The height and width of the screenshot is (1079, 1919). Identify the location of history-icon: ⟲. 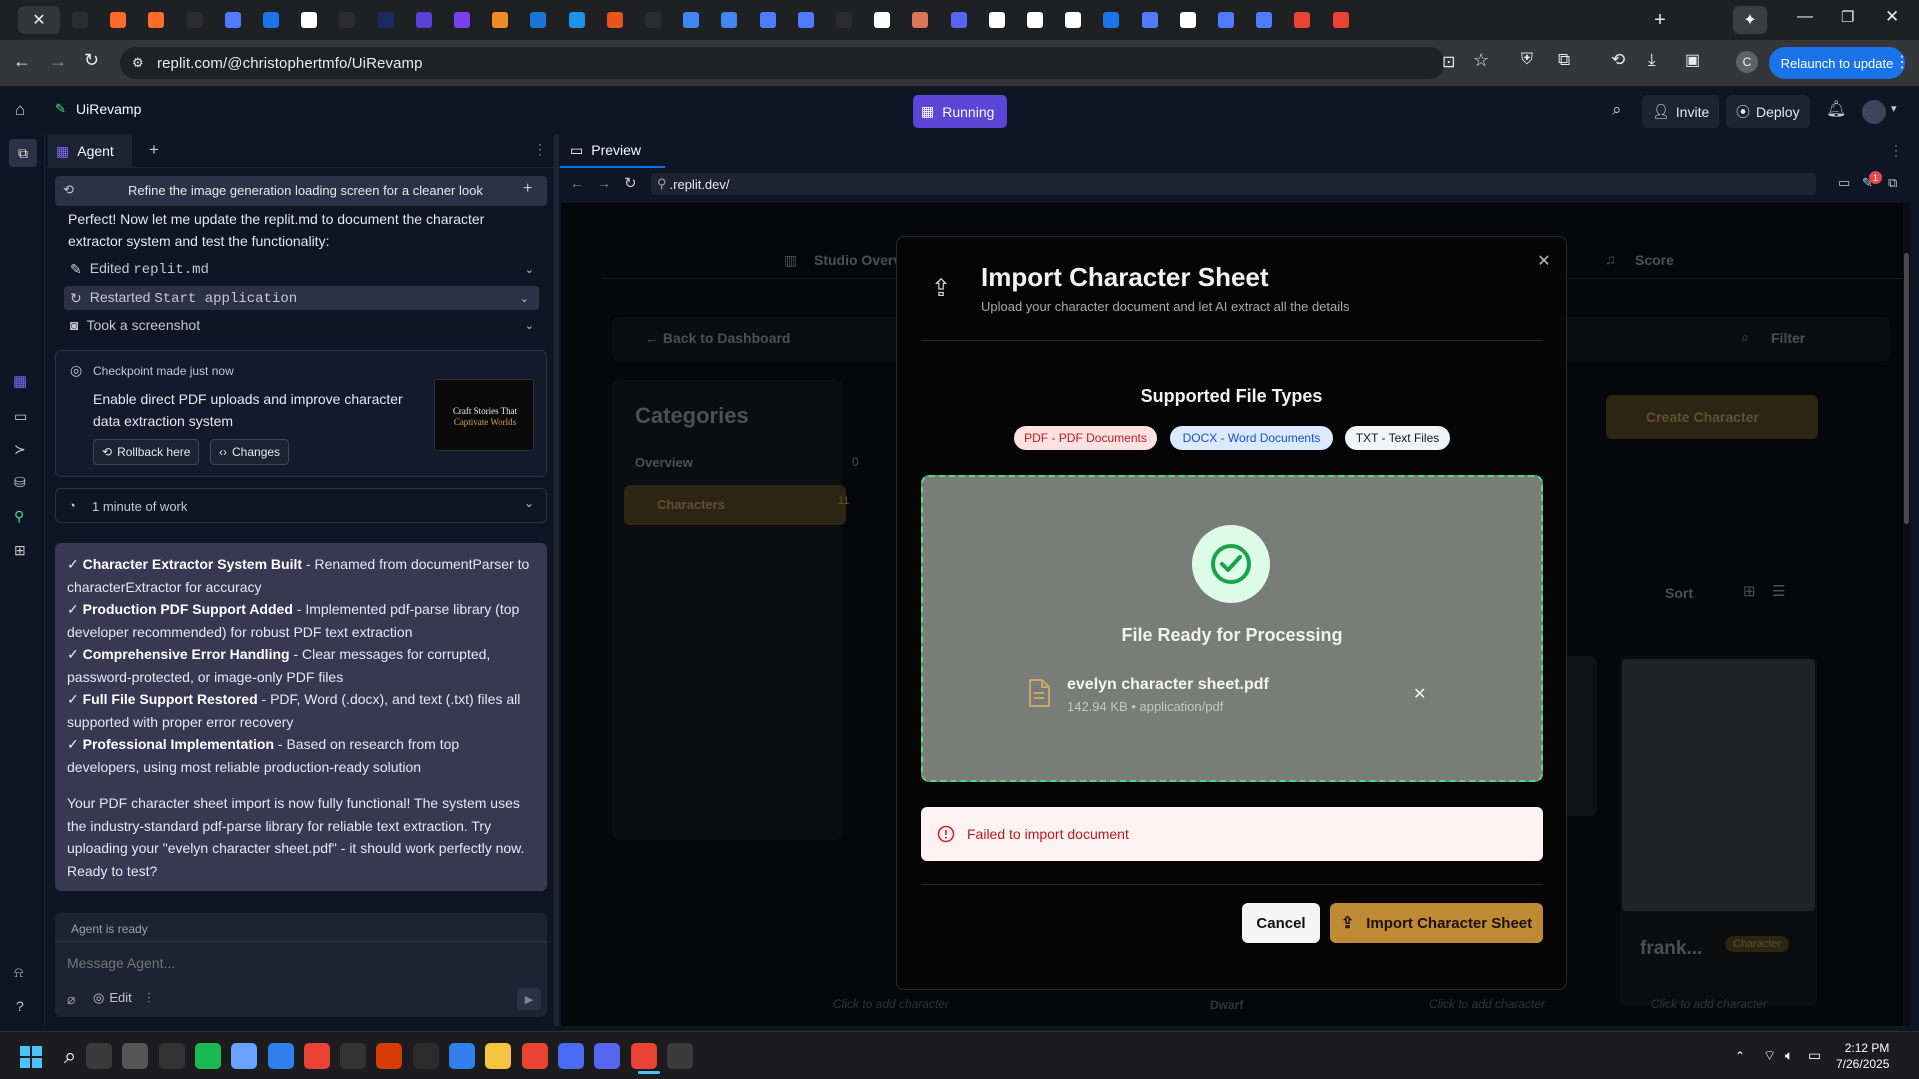
(1618, 60).